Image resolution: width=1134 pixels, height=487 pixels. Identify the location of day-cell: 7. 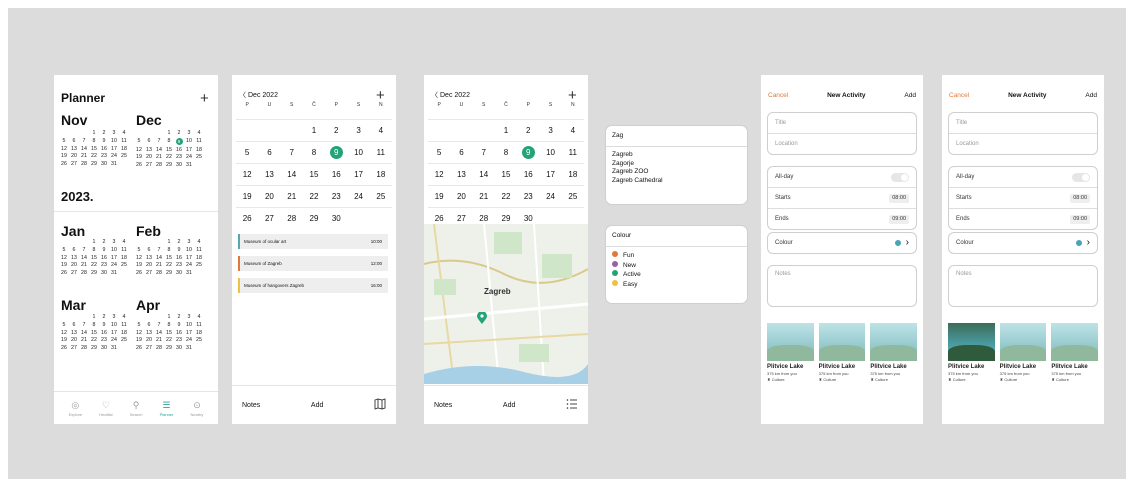
(84, 142).